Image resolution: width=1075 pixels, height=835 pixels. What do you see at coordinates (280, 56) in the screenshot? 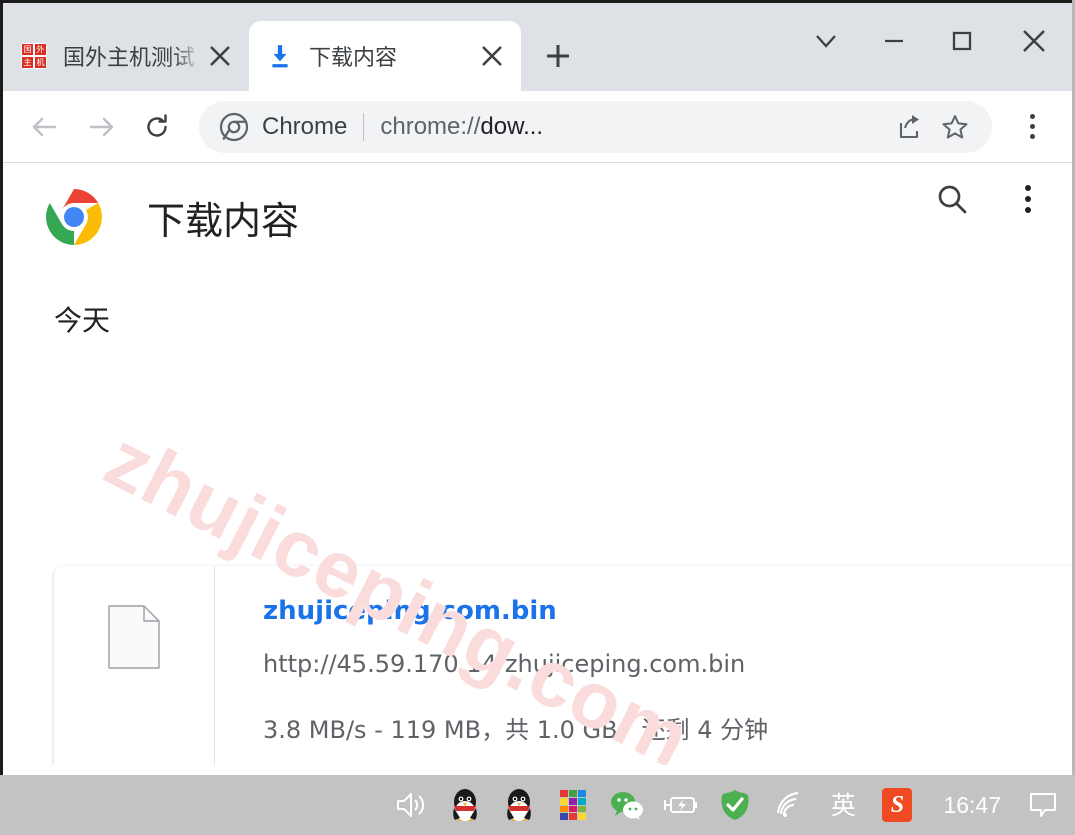
I see `download-arrow-icon` at bounding box center [280, 56].